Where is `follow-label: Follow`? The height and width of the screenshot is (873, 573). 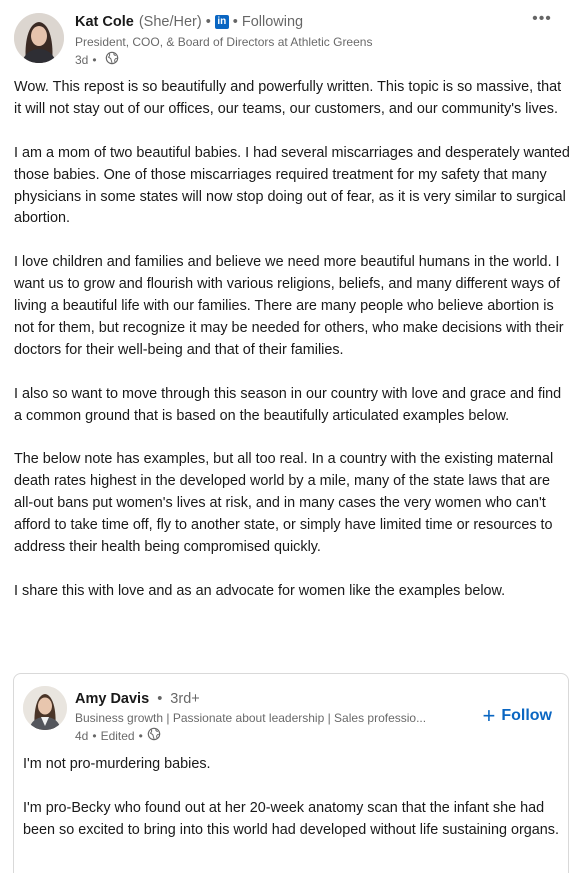
follow-label: Follow is located at coordinates (526, 715).